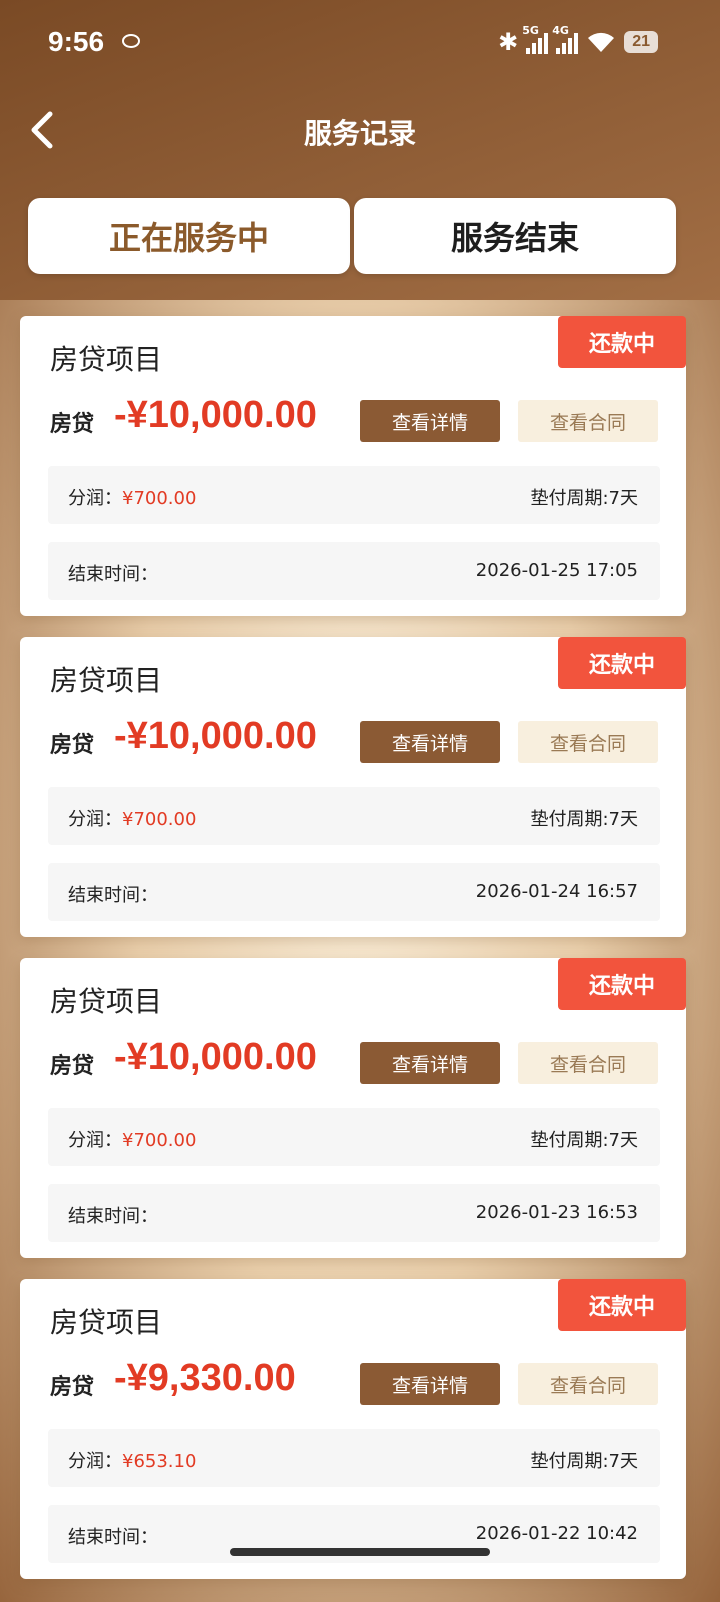 The height and width of the screenshot is (1602, 720). Describe the element at coordinates (556, 1533) in the screenshot. I see `end-time-value: 2026-01-22 10:42` at that location.